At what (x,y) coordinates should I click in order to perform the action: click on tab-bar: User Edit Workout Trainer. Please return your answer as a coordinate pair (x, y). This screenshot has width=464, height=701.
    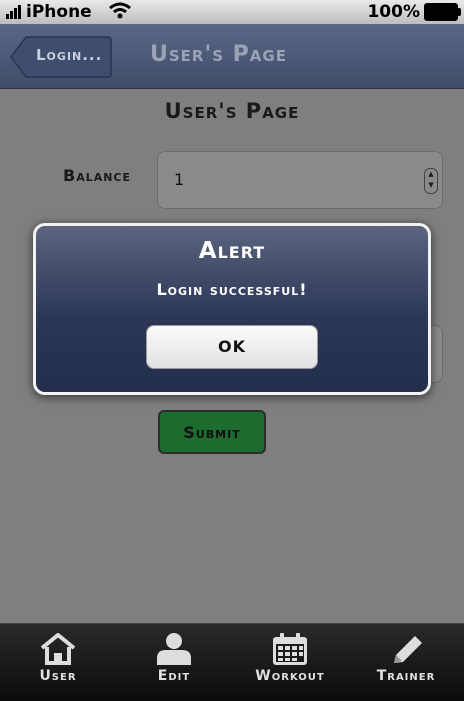
    Looking at the image, I should click on (232, 662).